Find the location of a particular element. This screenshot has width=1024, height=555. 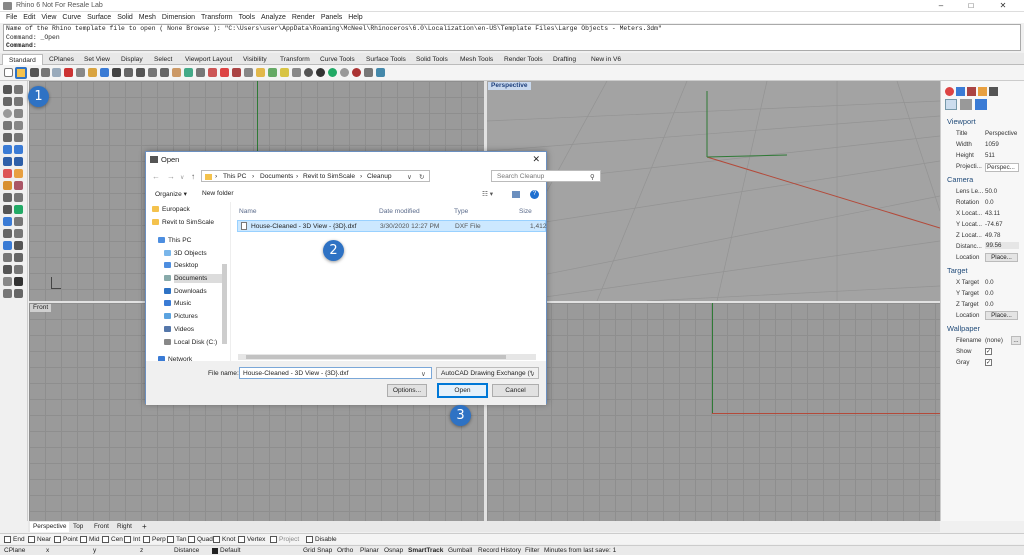

group-tool-icon is located at coordinates (7, 281).